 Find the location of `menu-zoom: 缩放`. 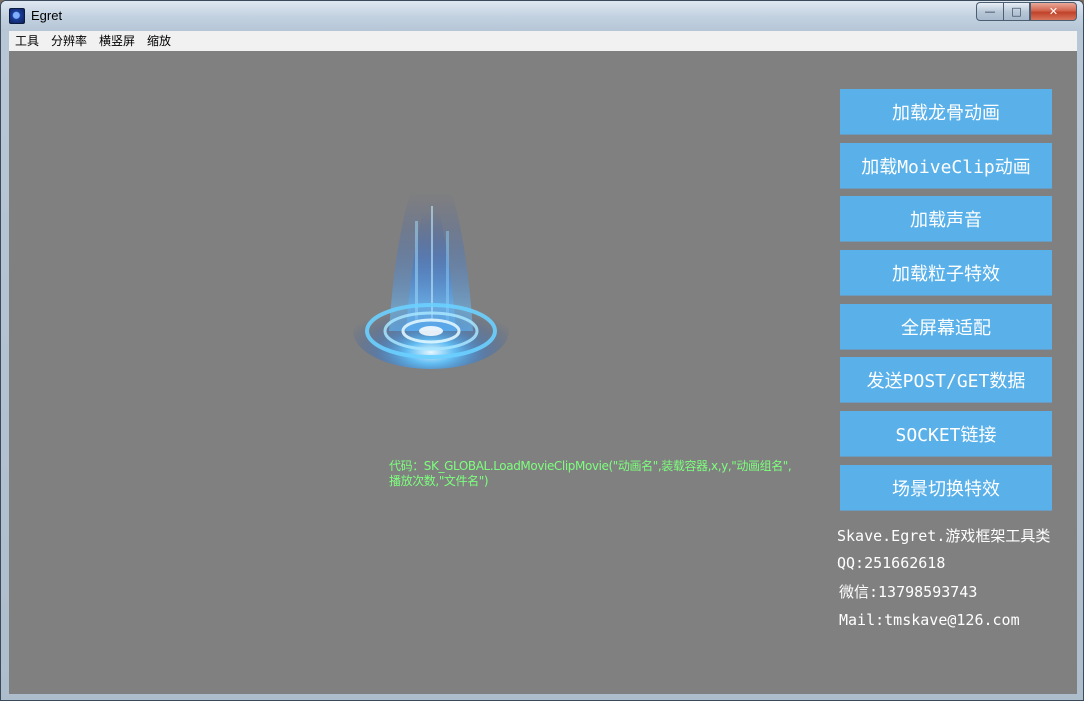

menu-zoom: 缩放 is located at coordinates (159, 41).